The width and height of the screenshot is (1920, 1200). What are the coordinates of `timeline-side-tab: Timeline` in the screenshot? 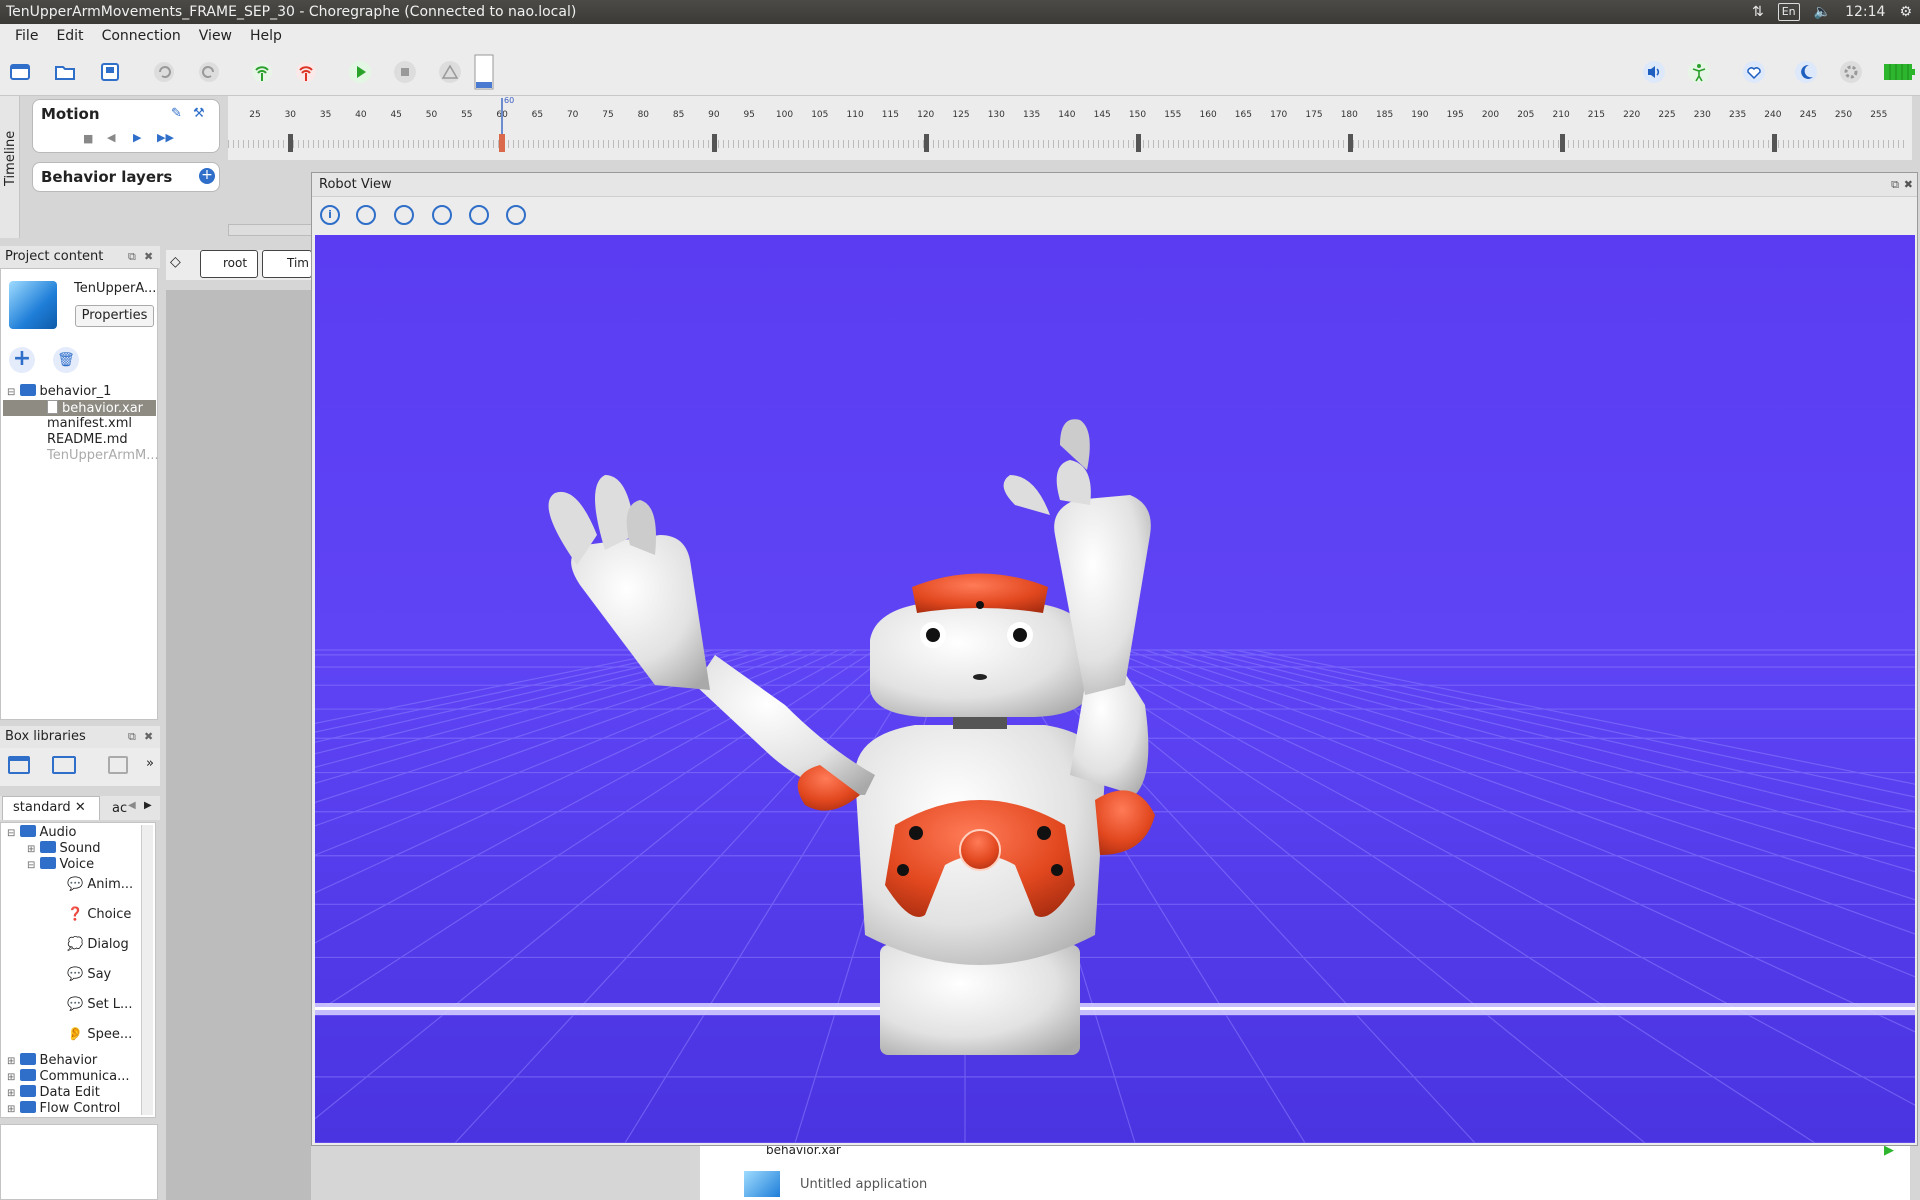 It's located at (10, 167).